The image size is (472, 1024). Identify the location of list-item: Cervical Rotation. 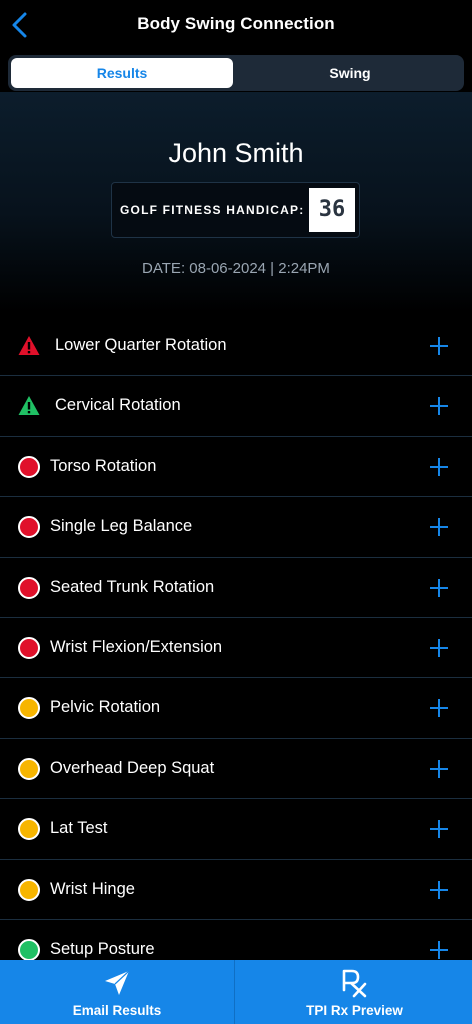
(236, 406).